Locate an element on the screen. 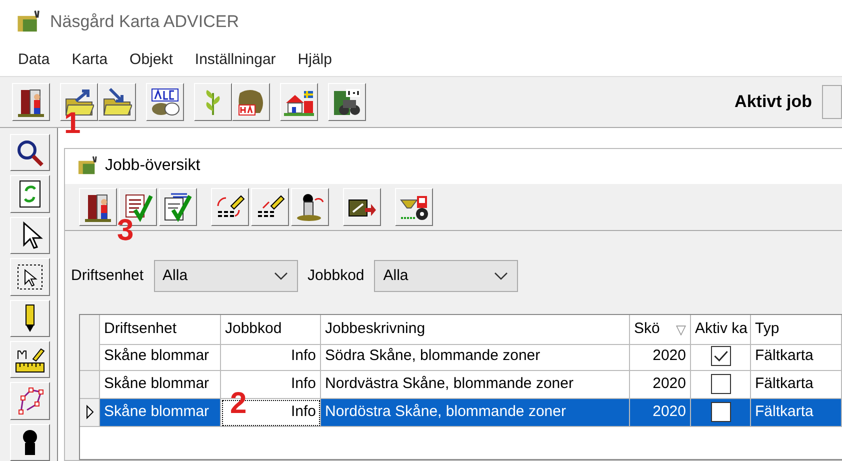 The width and height of the screenshot is (842, 461). checklist-icon is located at coordinates (178, 207).